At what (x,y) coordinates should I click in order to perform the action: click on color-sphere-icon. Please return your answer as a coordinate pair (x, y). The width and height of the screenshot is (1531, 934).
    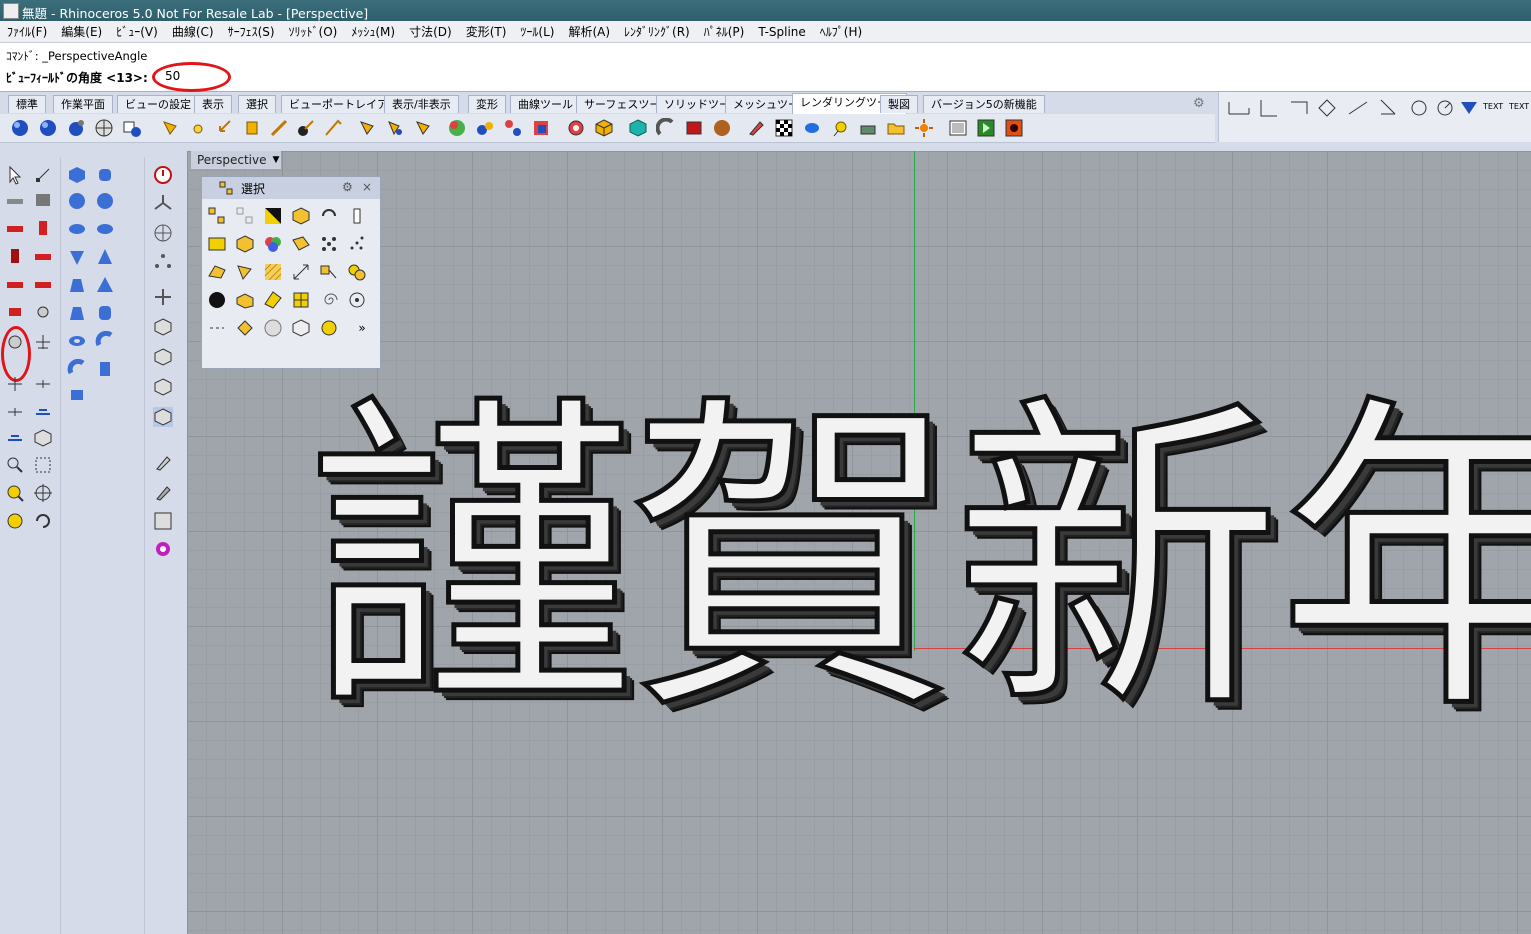
    Looking at the image, I should click on (457, 128).